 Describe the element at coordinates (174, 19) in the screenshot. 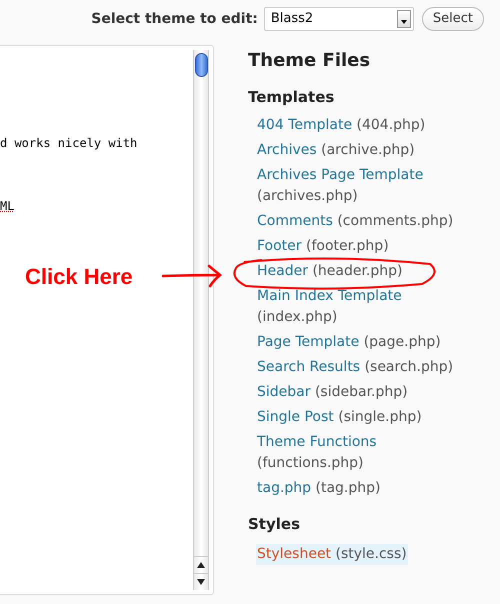

I see `select-theme-label: Select theme to edit:` at that location.